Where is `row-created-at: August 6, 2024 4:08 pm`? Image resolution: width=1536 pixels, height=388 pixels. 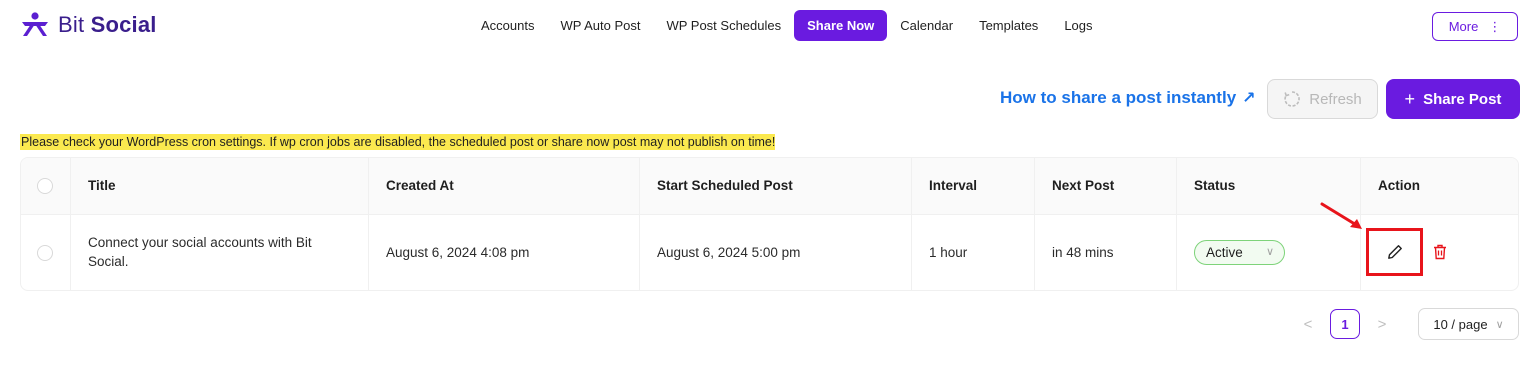
row-created-at: August 6, 2024 4:08 pm is located at coordinates (503, 252).